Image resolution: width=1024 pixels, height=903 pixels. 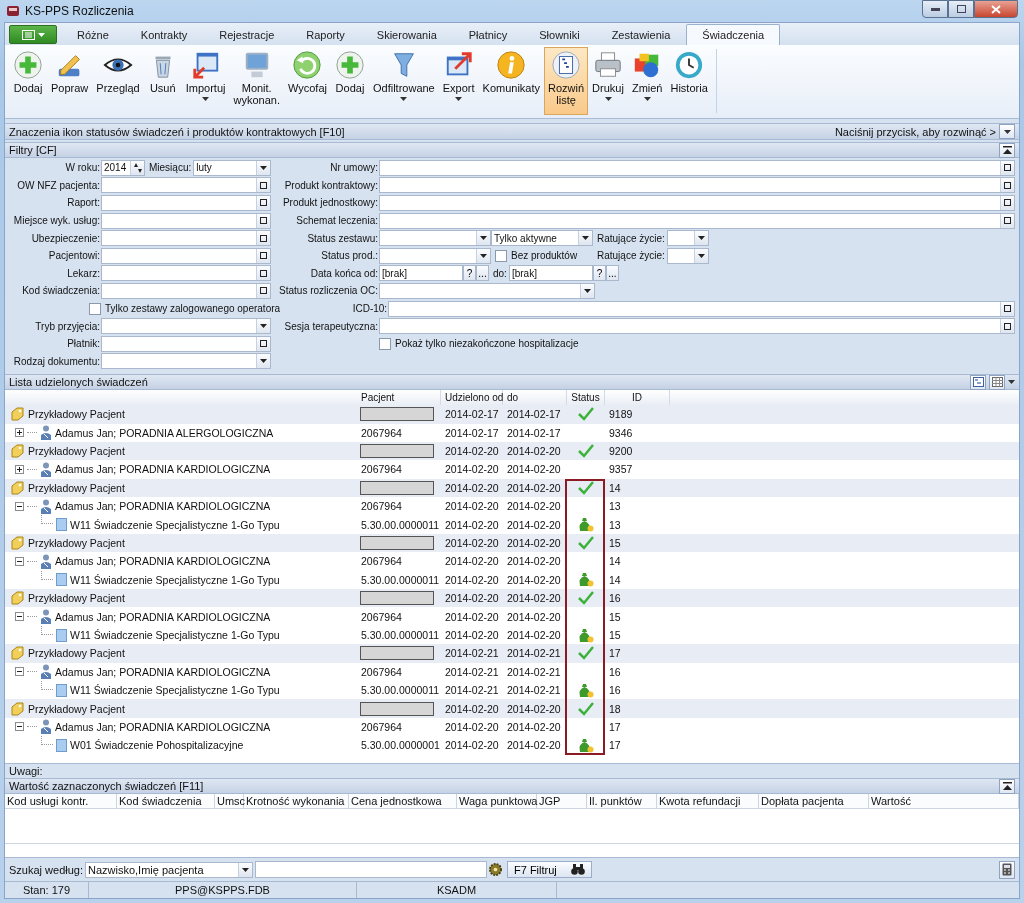 I want to click on dropdown-field: luty, so click(x=232, y=167).